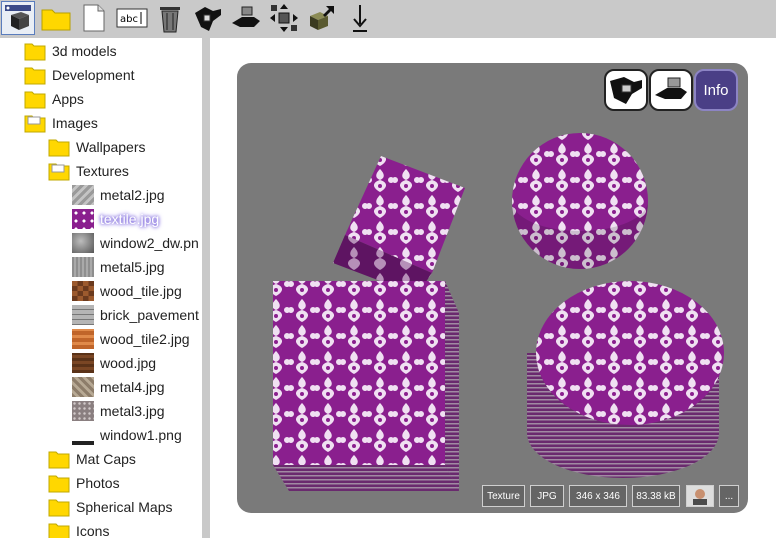  Describe the element at coordinates (246, 18) in the screenshot. I see `drop-hand-icon` at that location.